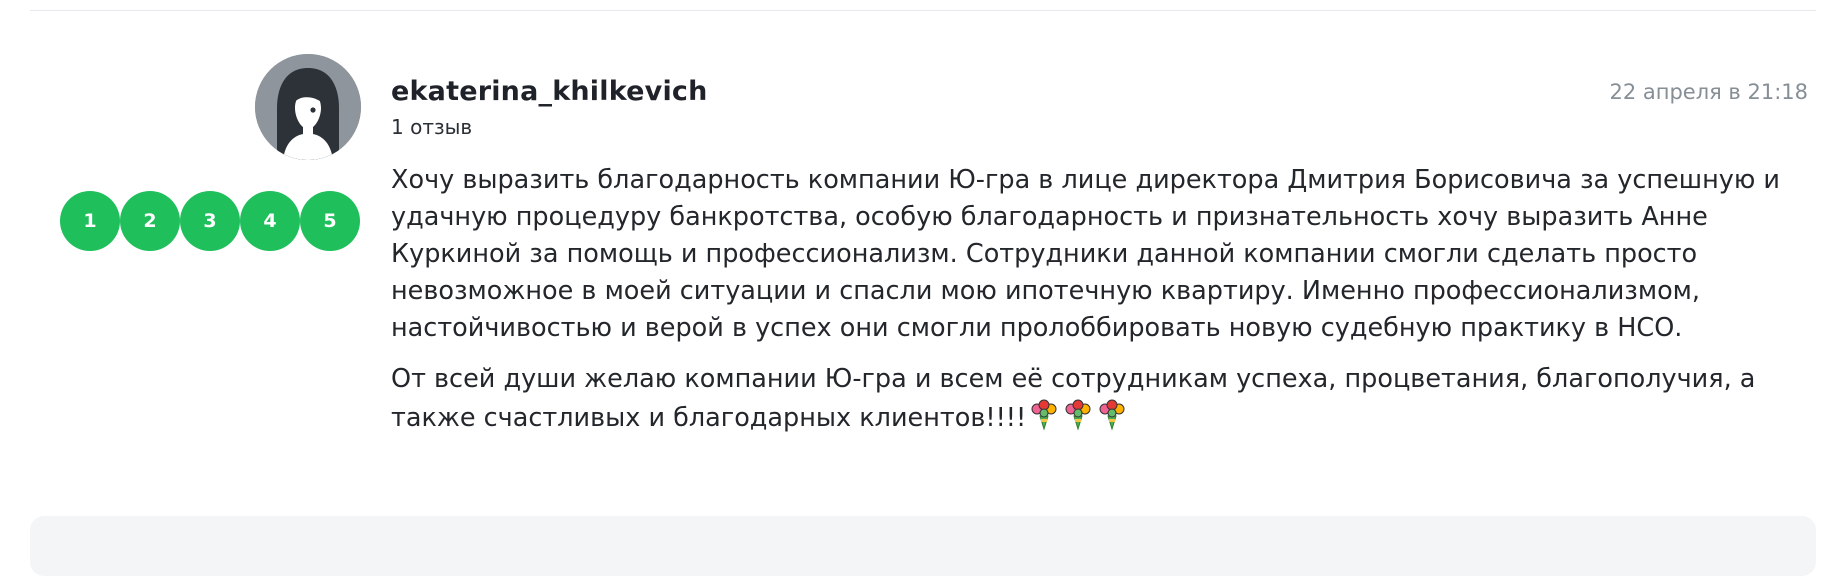 This screenshot has width=1846, height=576. What do you see at coordinates (330, 221) in the screenshot?
I see `rating-circle-5: 5` at bounding box center [330, 221].